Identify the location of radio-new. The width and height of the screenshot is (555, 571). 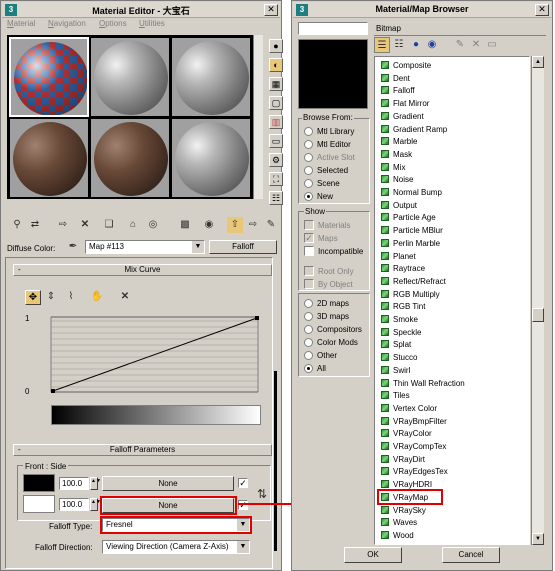
(308, 196).